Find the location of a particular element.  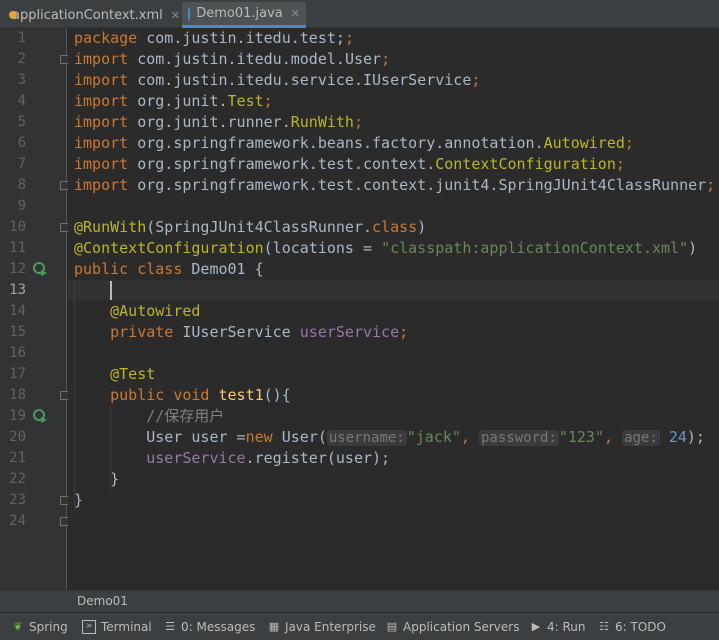

terminal-icon: > is located at coordinates (89, 627).